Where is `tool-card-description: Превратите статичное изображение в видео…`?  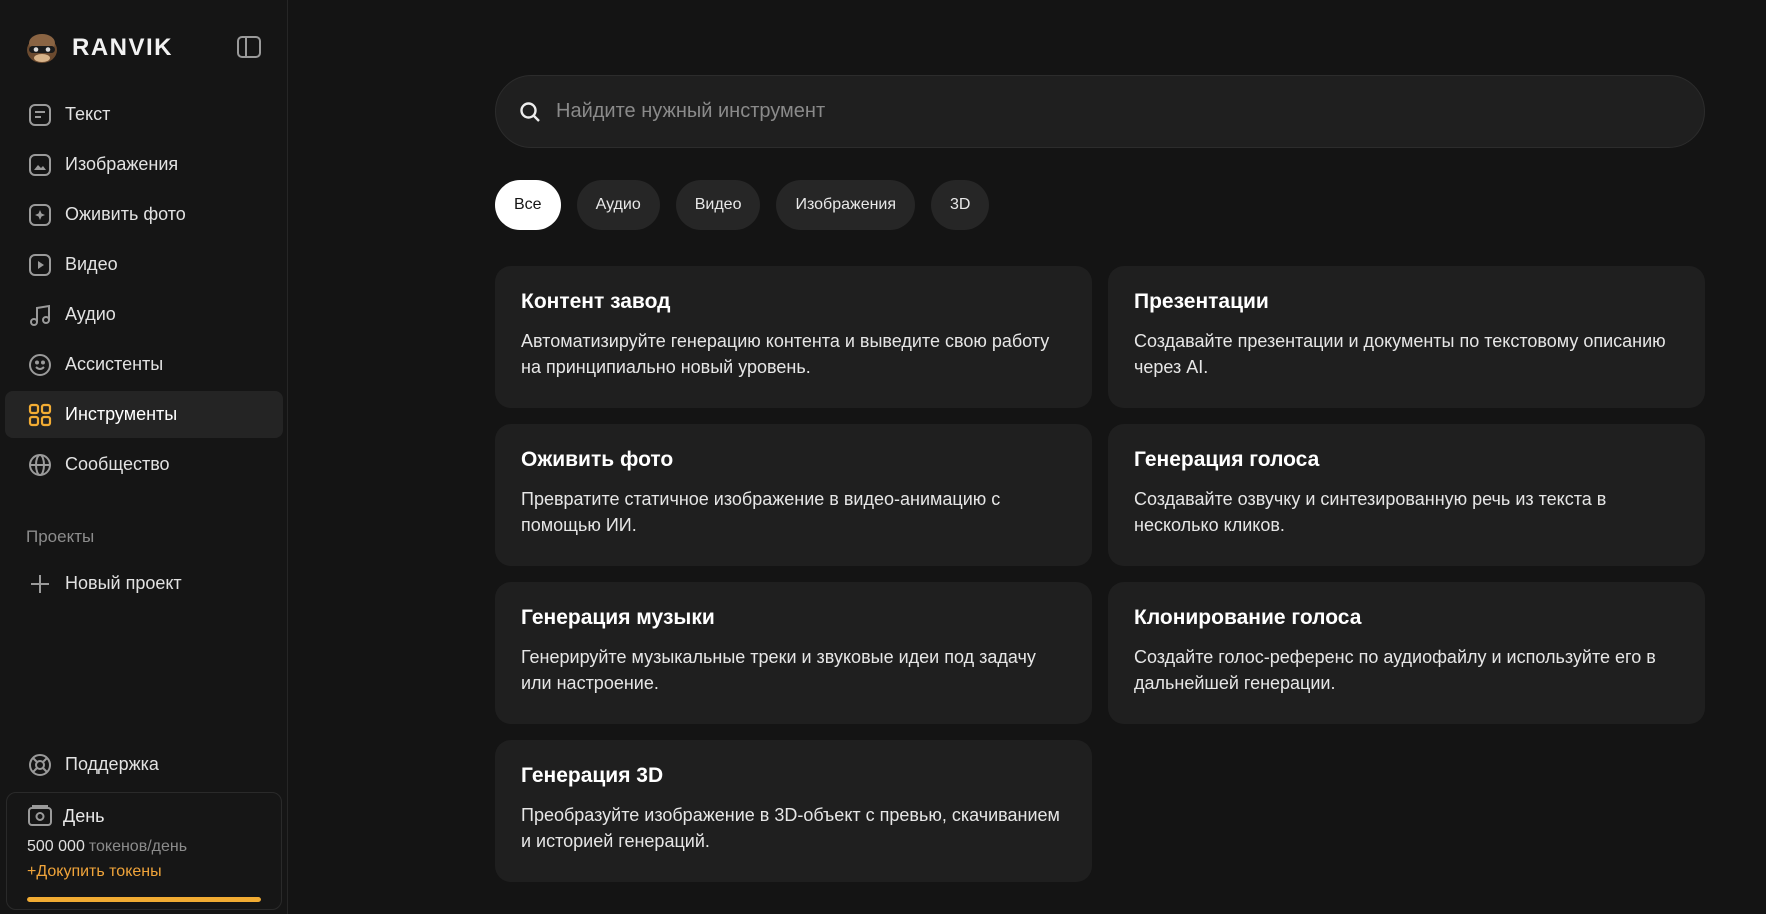
tool-card-description: Превратите статичное изображение в видео… is located at coordinates (761, 512).